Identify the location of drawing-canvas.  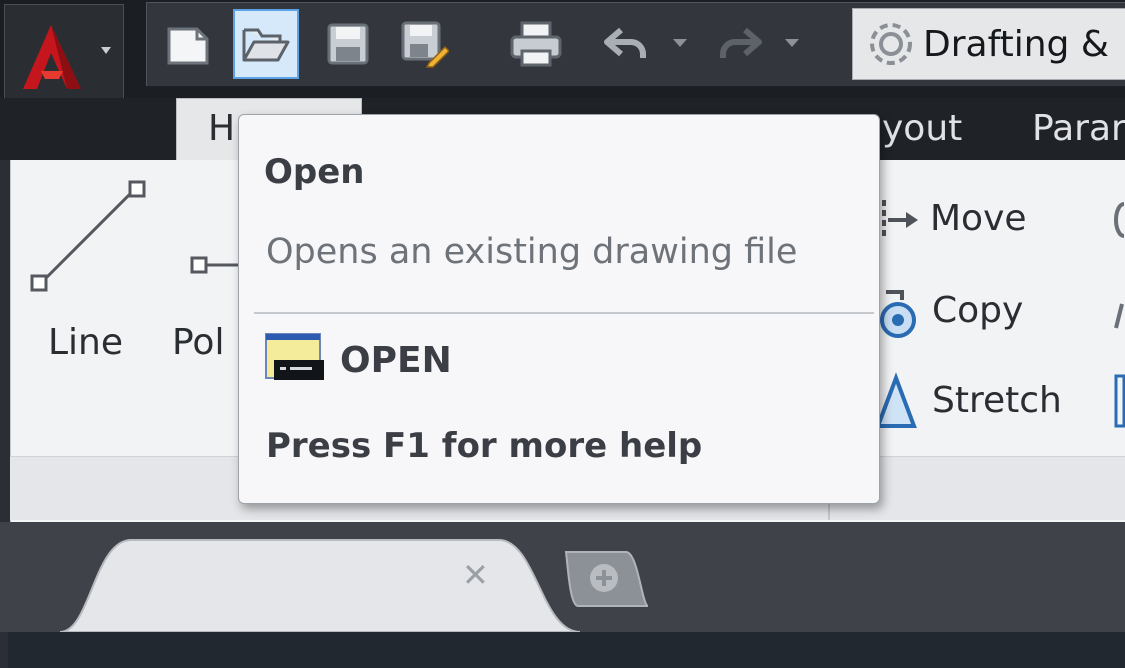
(566, 650).